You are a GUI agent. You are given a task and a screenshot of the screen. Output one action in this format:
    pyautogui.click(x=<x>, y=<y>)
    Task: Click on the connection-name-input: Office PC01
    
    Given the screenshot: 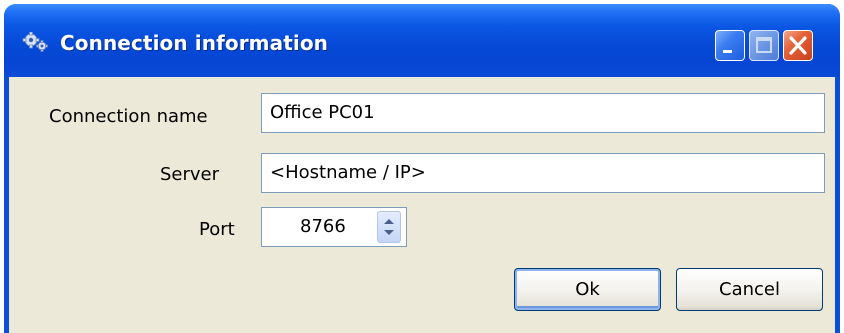 What is the action you would take?
    pyautogui.click(x=543, y=113)
    